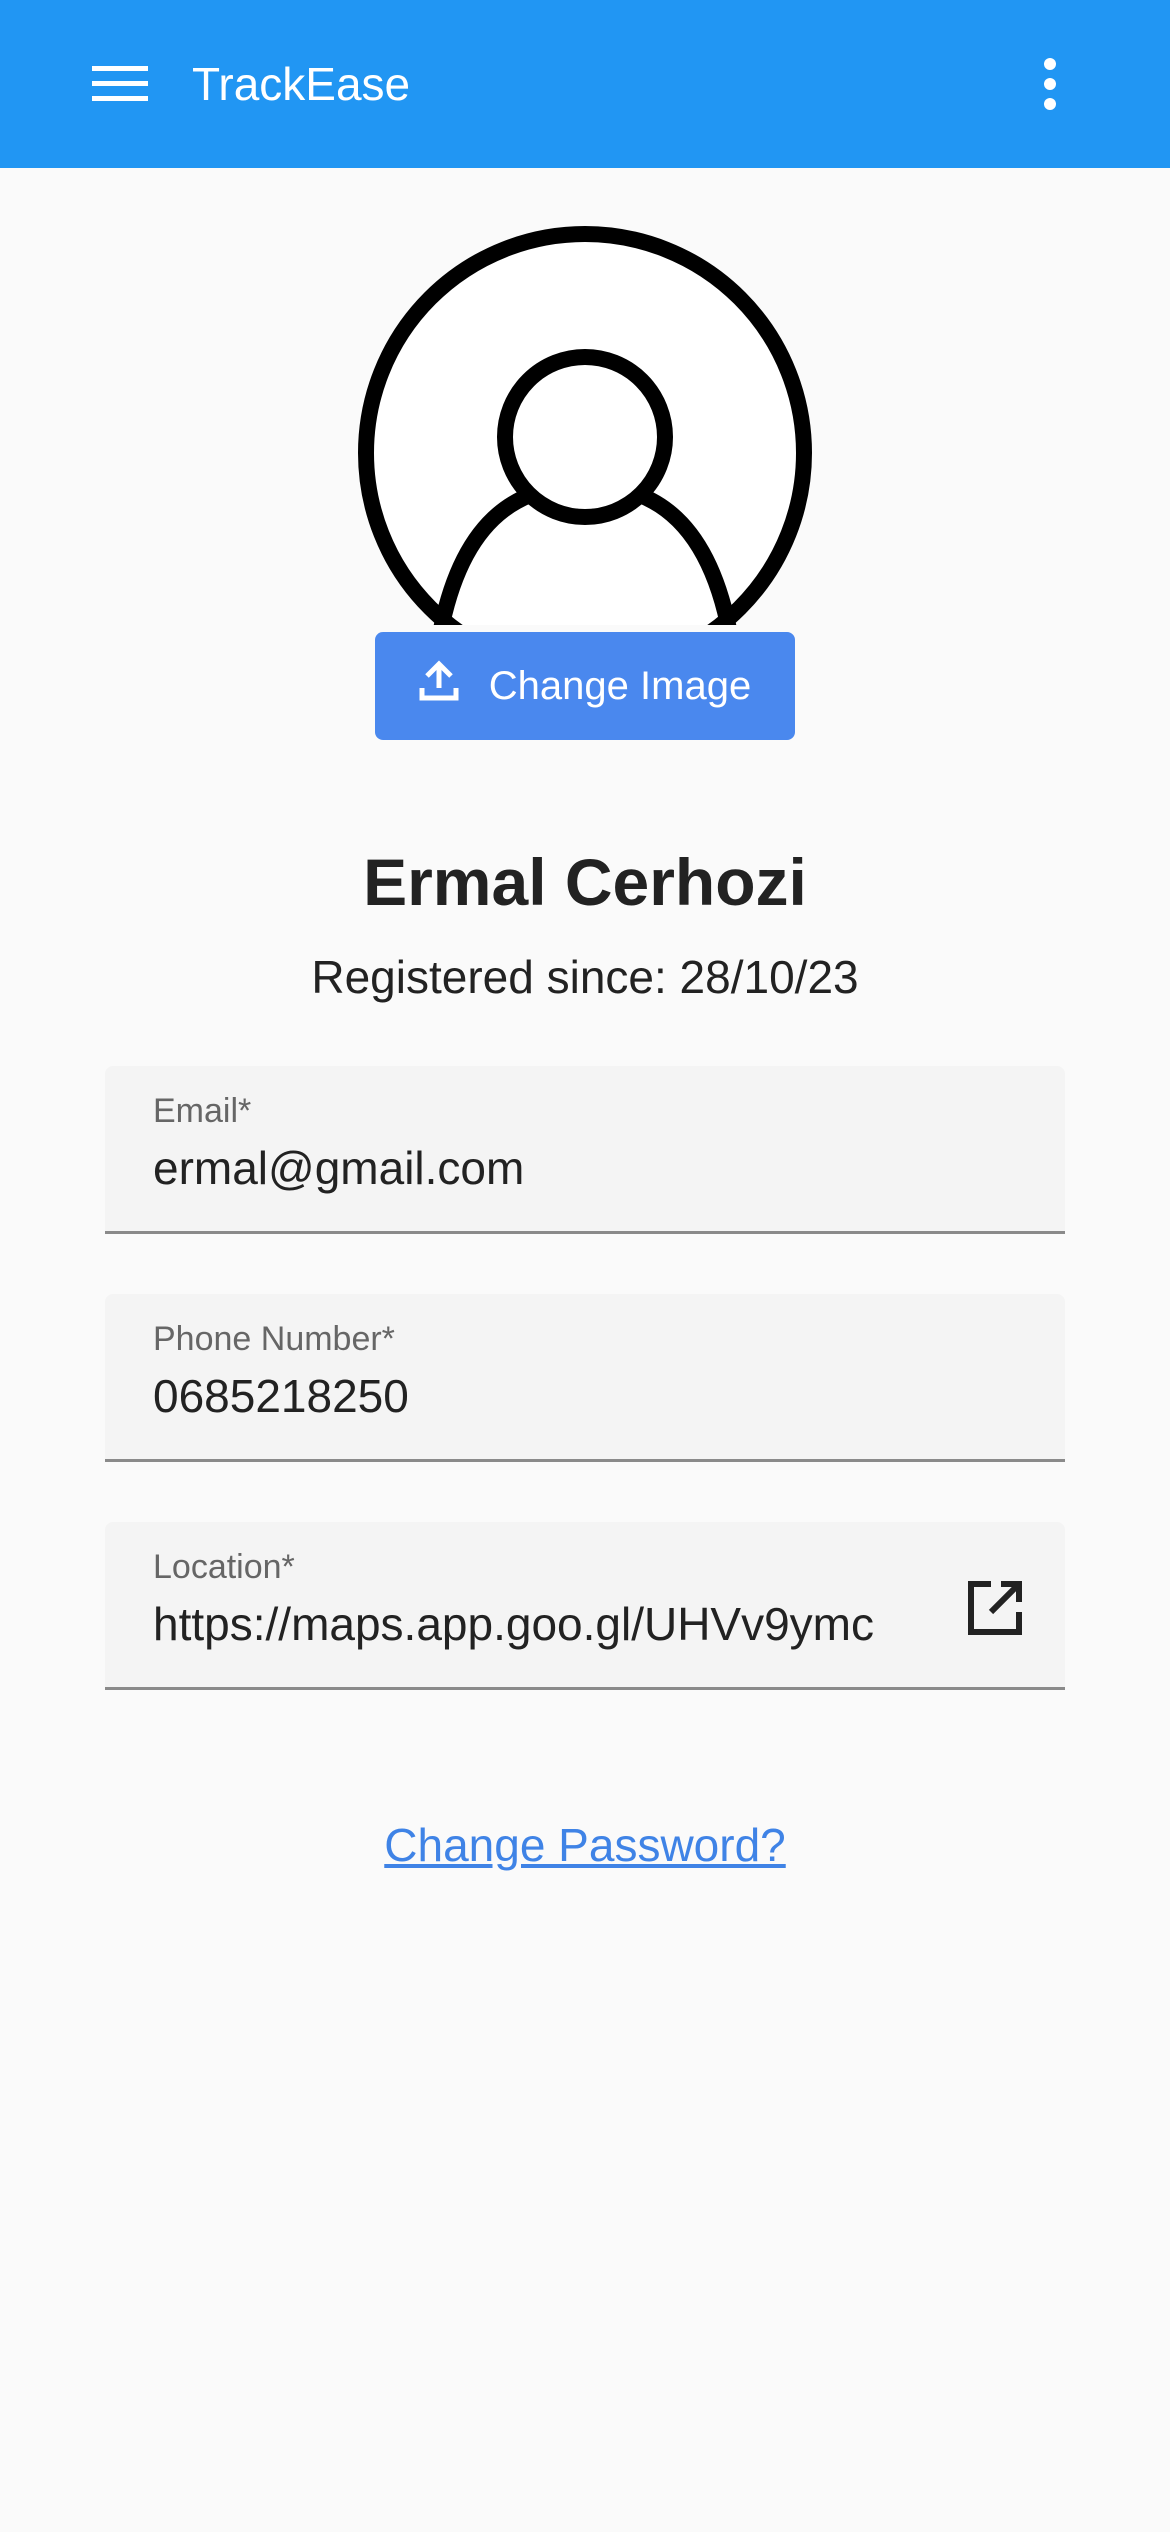 The height and width of the screenshot is (2532, 1170). I want to click on location-field: Location*, so click(585, 1606).